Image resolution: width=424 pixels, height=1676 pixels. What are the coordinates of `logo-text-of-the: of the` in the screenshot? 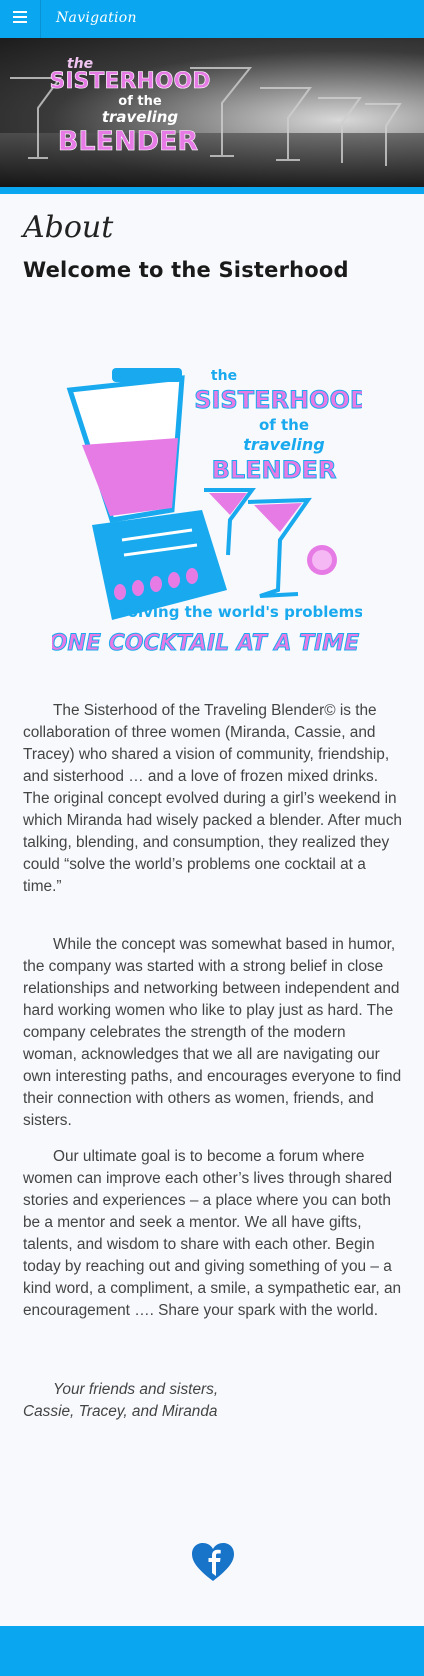 It's located at (284, 425).